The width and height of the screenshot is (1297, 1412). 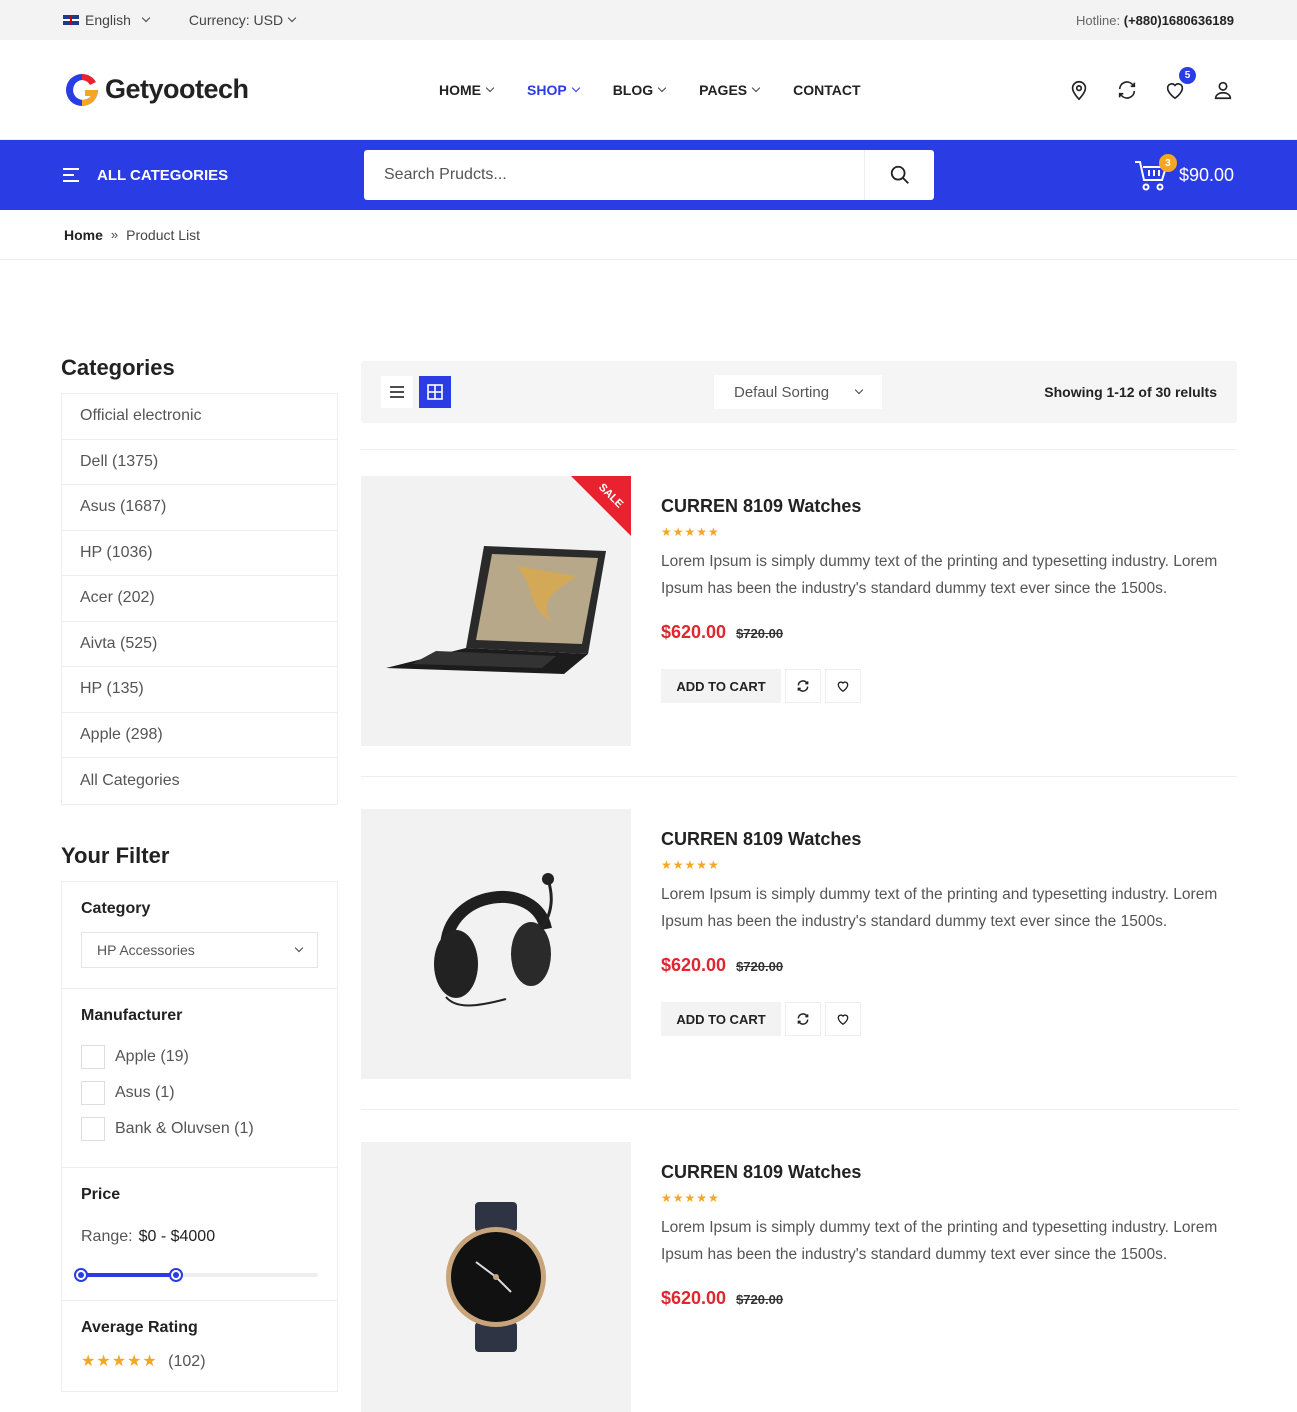 I want to click on category-item: Apple (298), so click(x=199, y=735).